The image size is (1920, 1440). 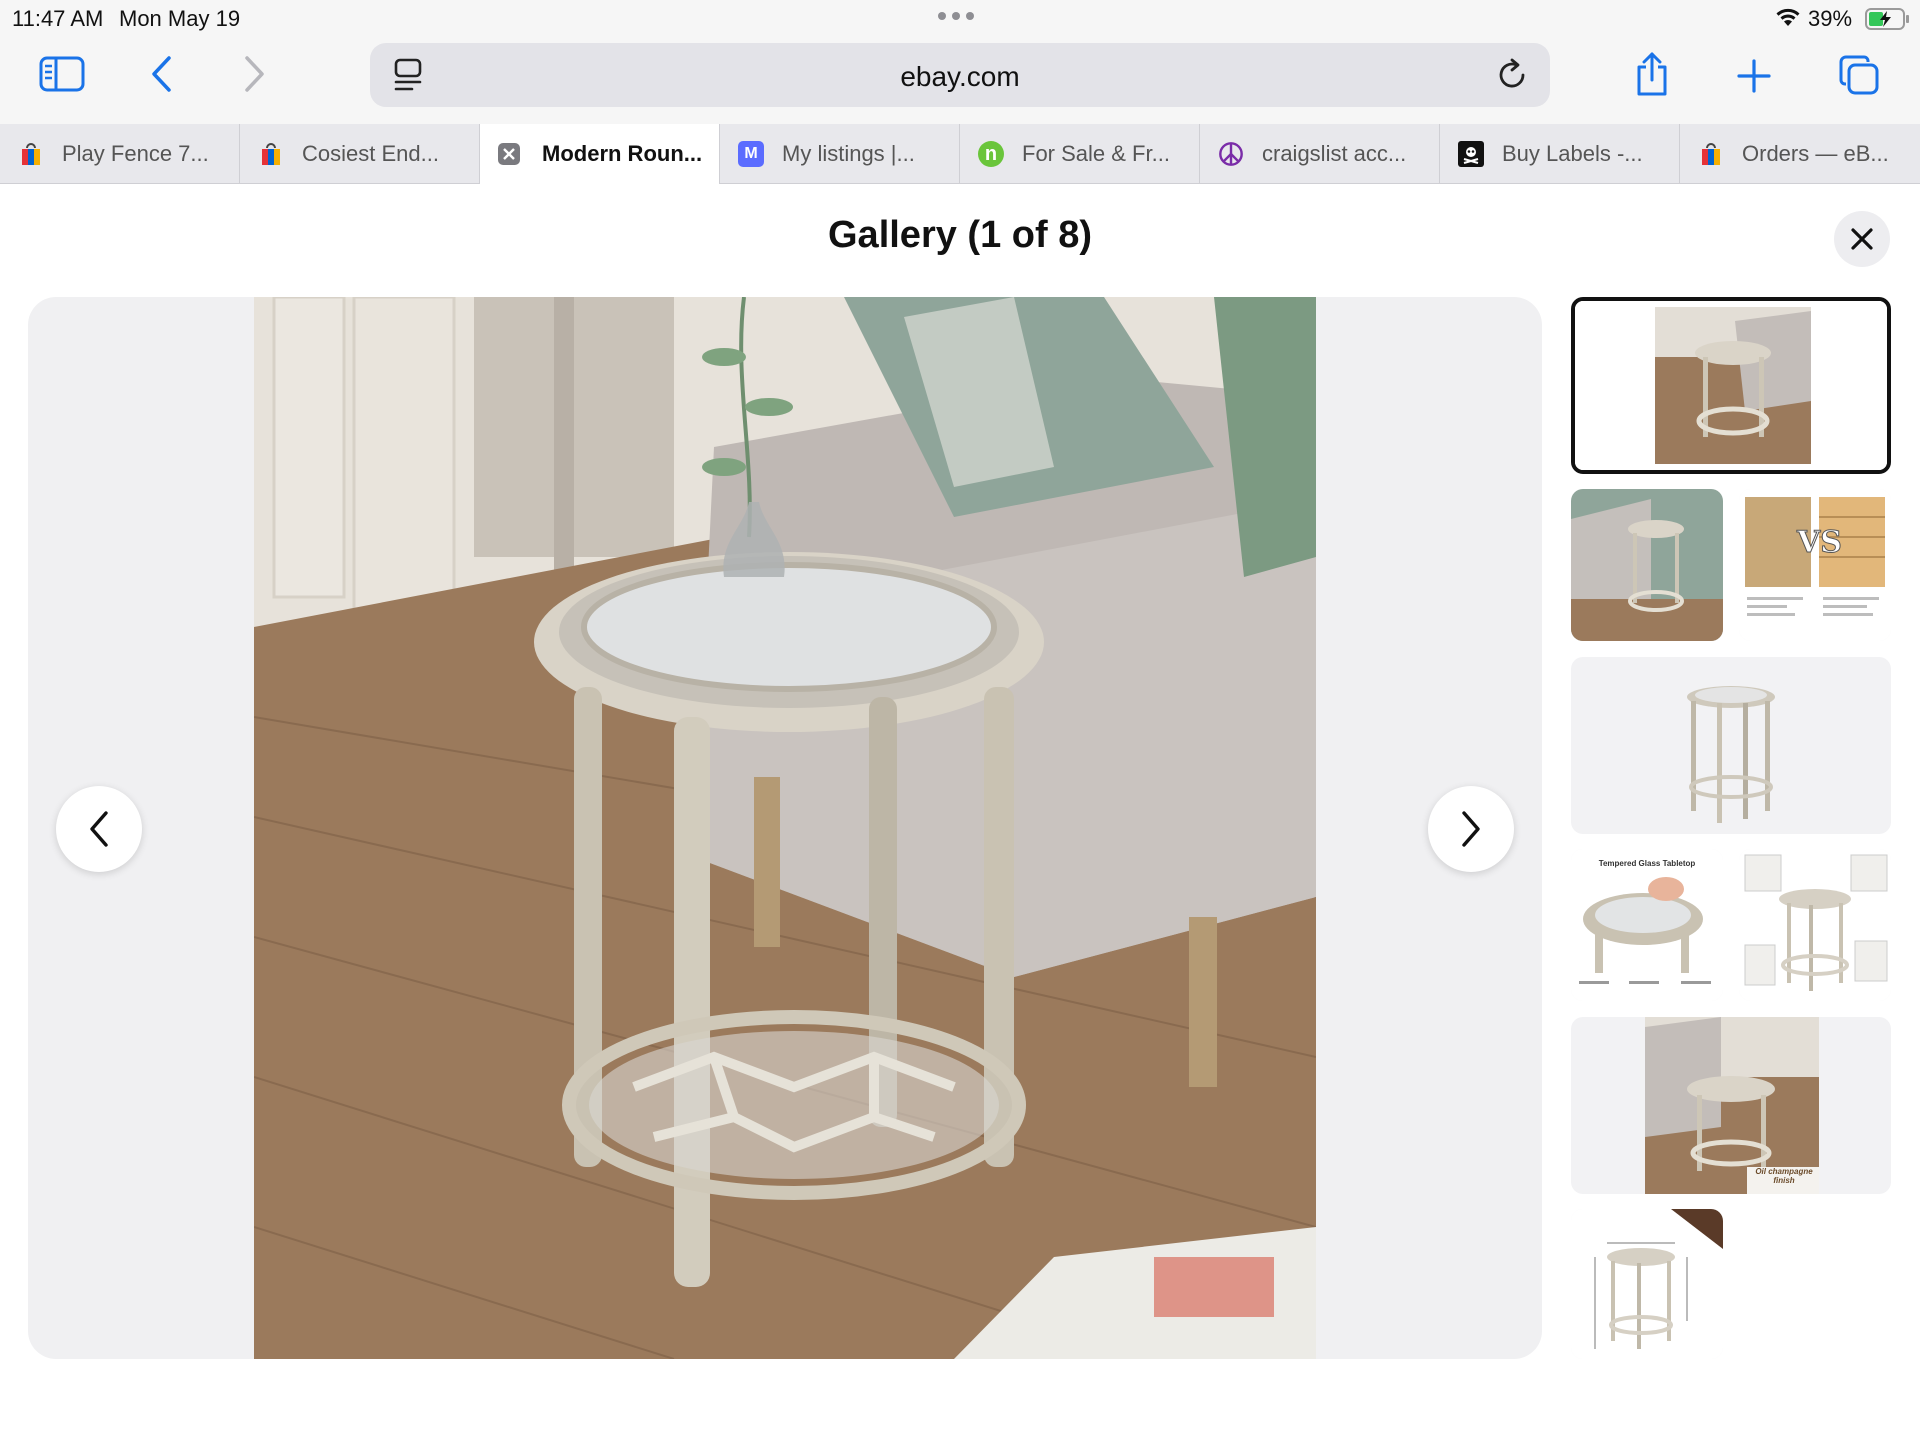 I want to click on previous-image-button, so click(x=99, y=829).